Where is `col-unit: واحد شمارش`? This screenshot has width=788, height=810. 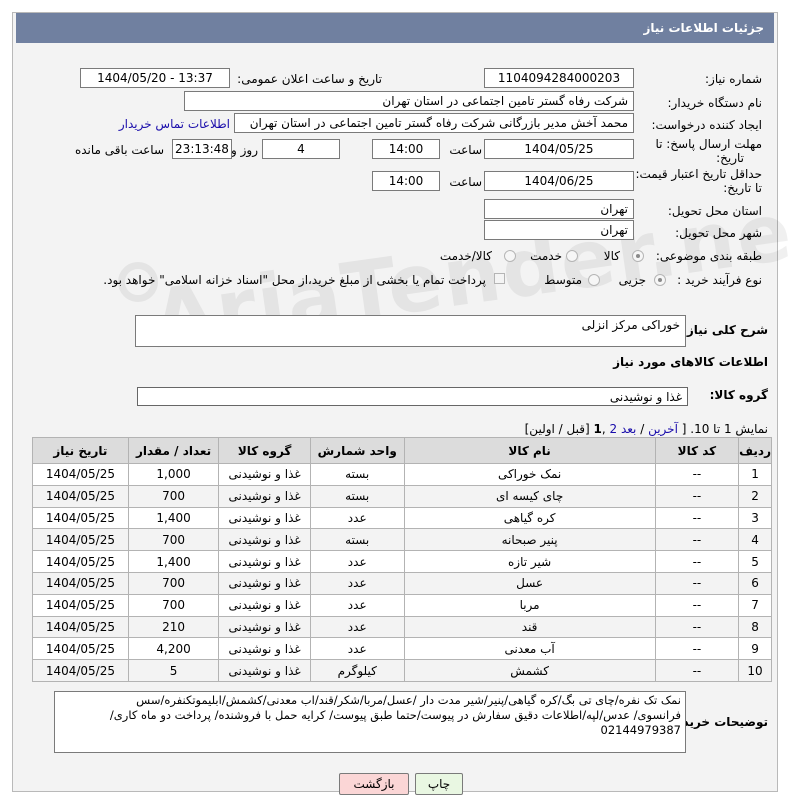 col-unit: واحد شمارش is located at coordinates (357, 450).